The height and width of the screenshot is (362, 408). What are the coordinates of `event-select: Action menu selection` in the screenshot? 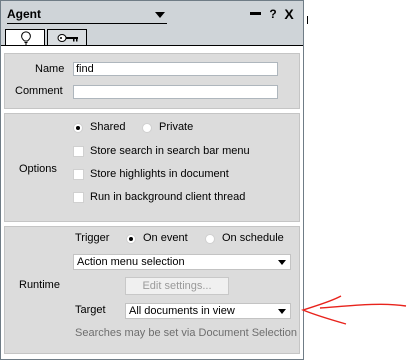 It's located at (182, 262).